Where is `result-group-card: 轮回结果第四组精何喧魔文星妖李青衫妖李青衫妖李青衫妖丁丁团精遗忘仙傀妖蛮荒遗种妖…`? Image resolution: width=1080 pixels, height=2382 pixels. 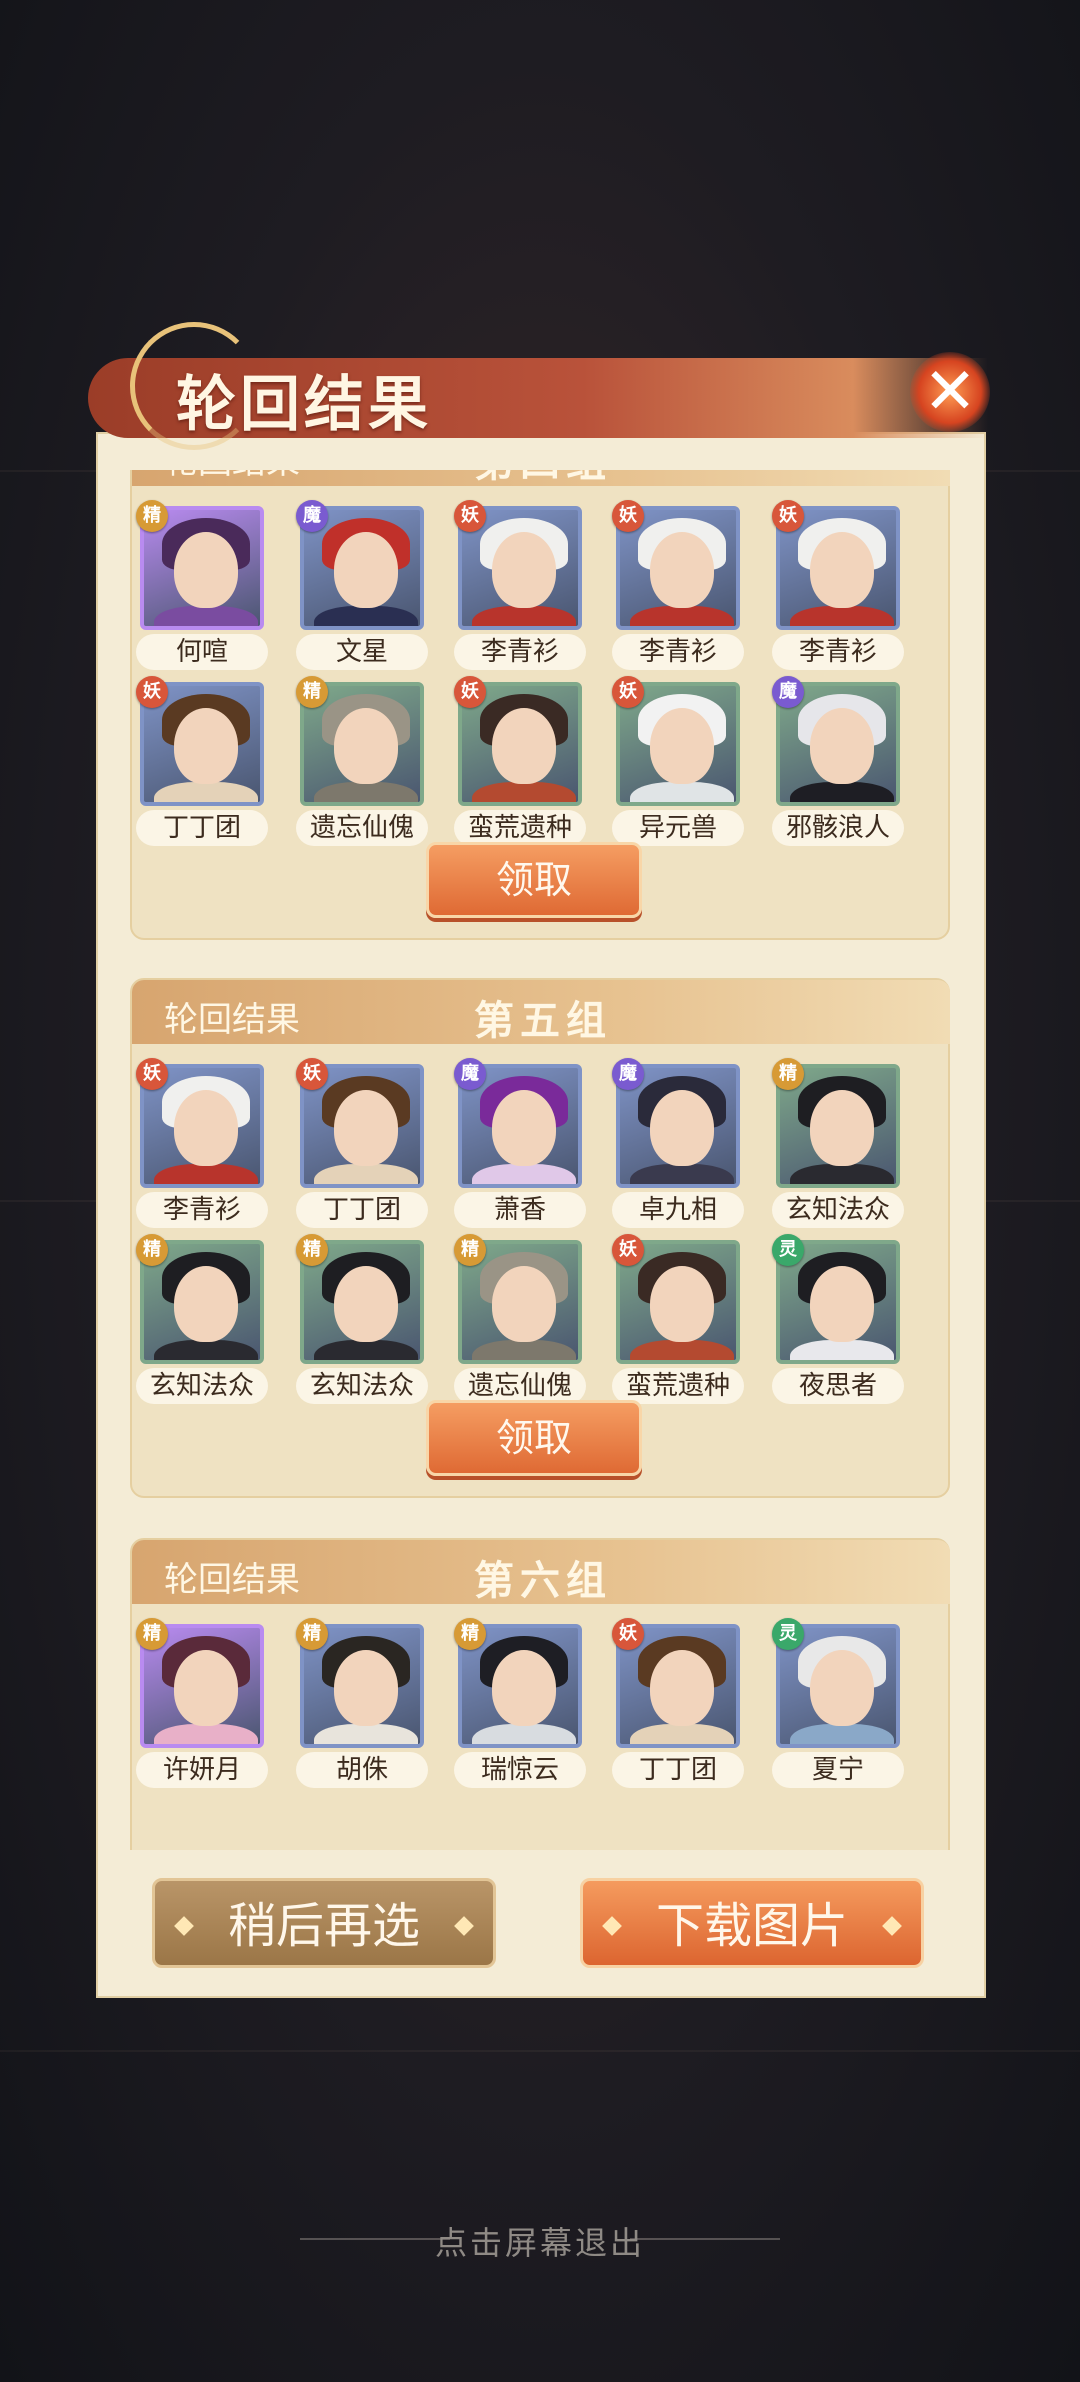
result-group-card: 轮回结果第四组精何喧魔文星妖李青衫妖李青衫妖李青衫妖丁丁团精遗忘仙傀妖蛮荒遗种妖… is located at coordinates (540, 705).